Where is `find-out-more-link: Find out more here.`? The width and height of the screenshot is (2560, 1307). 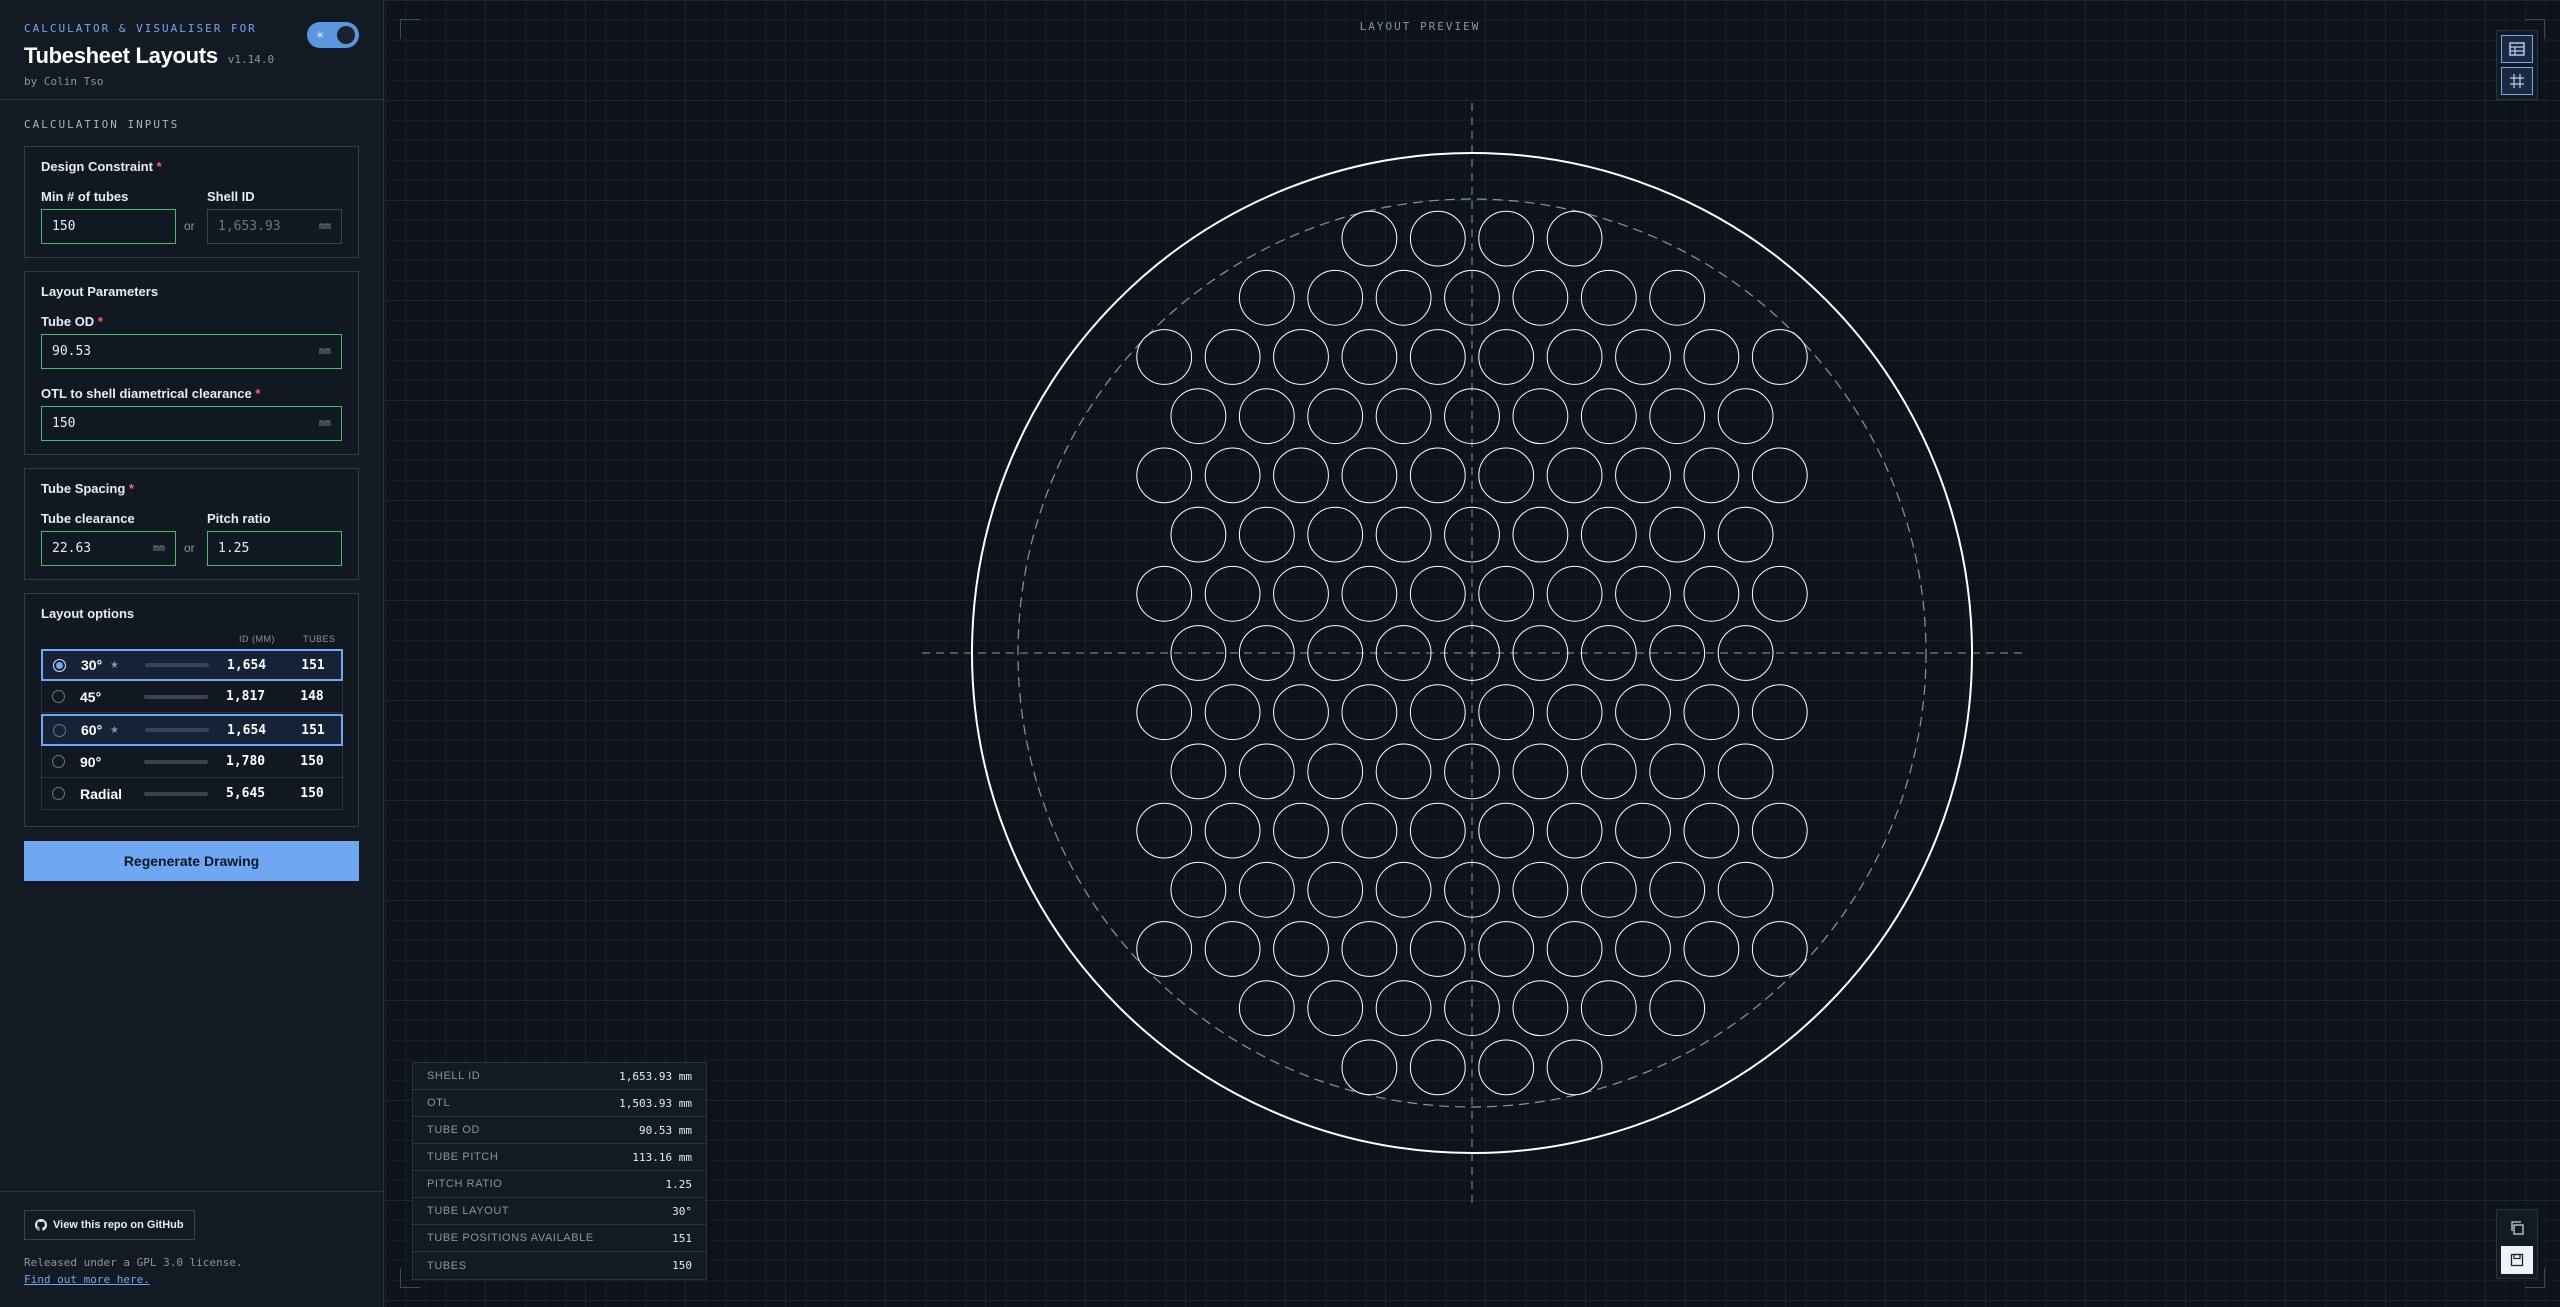
find-out-more-link: Find out more here. is located at coordinates (192, 1279).